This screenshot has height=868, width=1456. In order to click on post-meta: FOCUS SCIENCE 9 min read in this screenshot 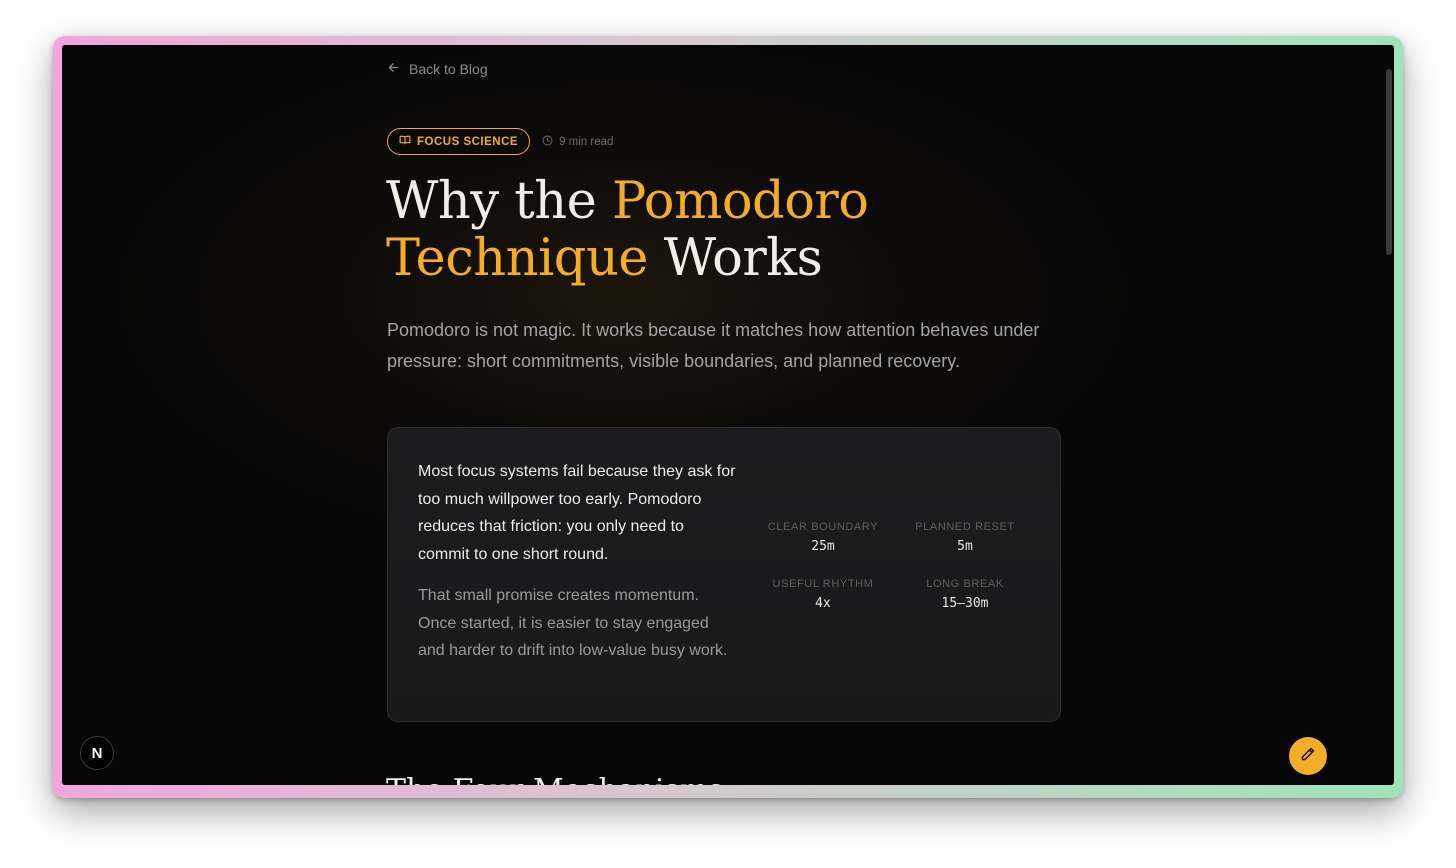, I will do `click(500, 141)`.